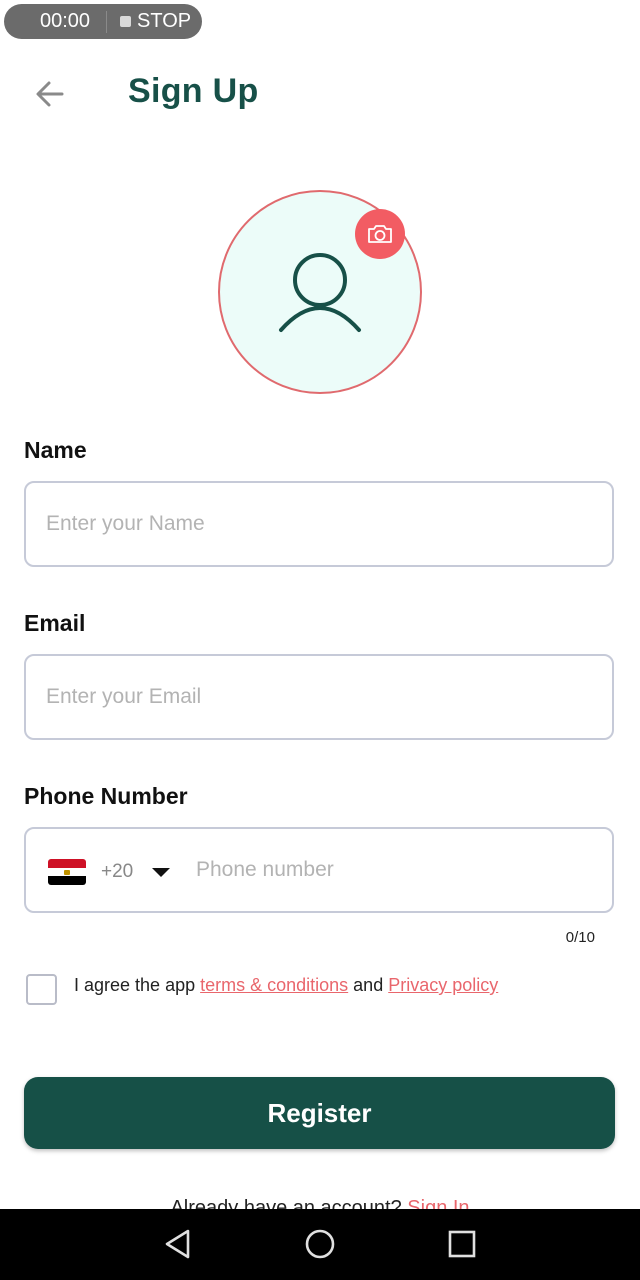 This screenshot has height=1280, width=640. Describe the element at coordinates (395, 870) in the screenshot. I see `phone-input` at that location.